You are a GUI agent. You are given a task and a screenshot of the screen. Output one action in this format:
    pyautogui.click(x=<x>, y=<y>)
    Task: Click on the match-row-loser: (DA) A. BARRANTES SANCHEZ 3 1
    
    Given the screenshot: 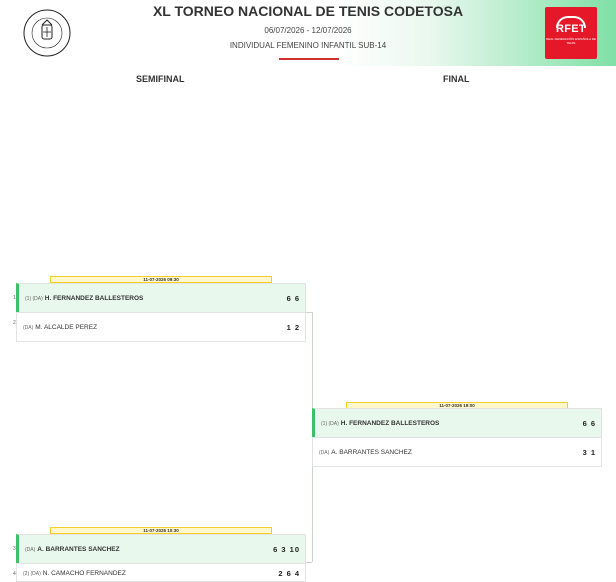 What is the action you would take?
    pyautogui.click(x=457, y=452)
    